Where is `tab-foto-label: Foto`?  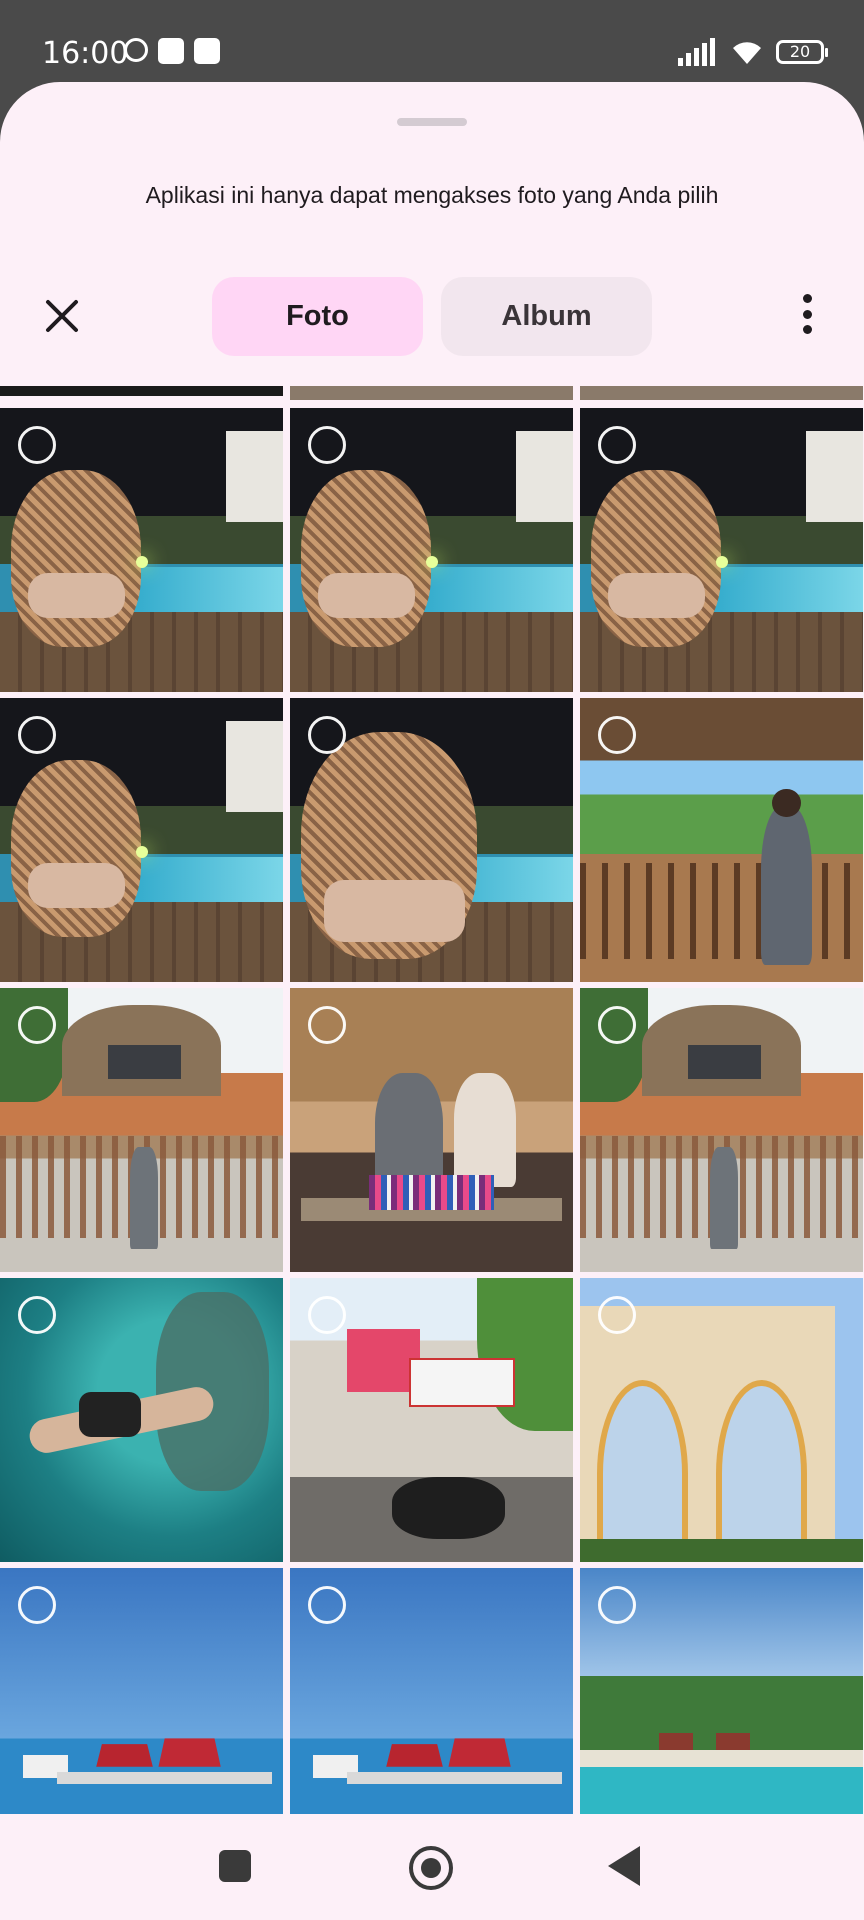 tab-foto-label: Foto is located at coordinates (317, 316).